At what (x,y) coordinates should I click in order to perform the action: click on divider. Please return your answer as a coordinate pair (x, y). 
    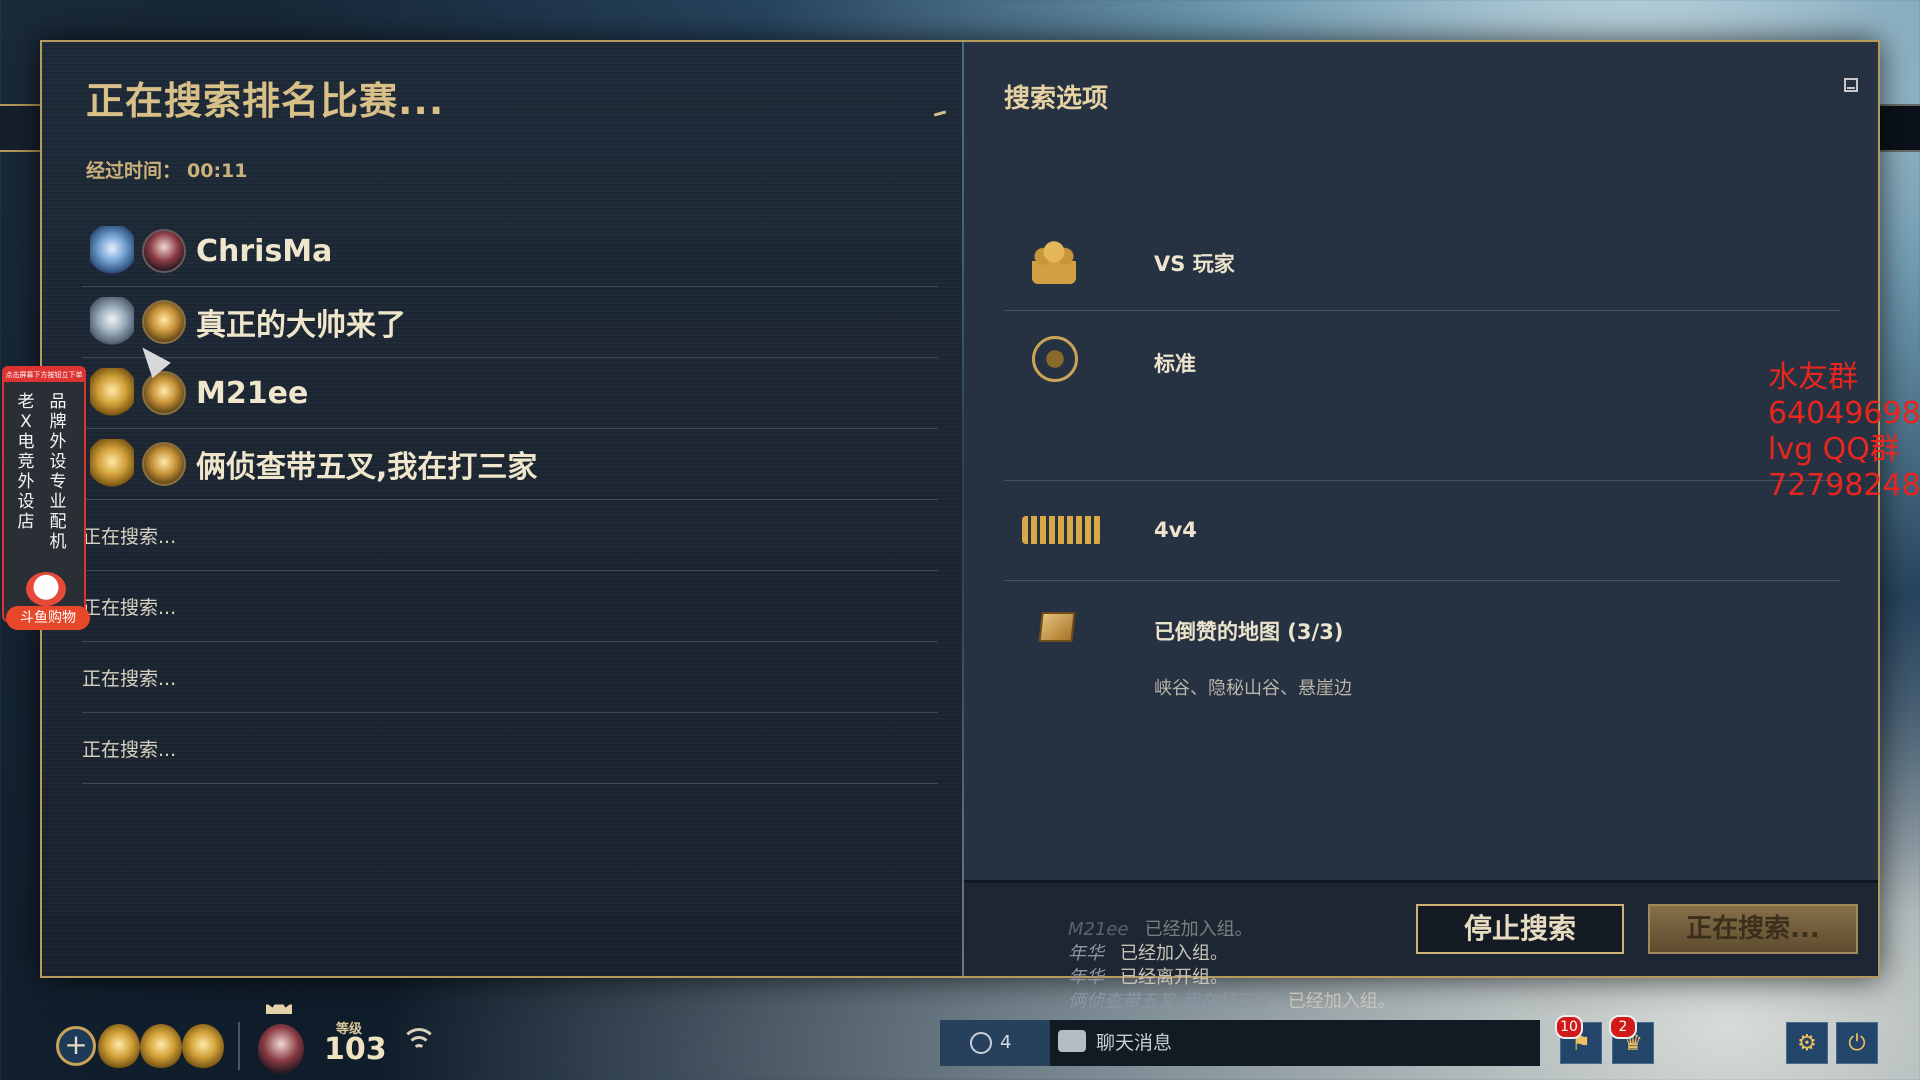
    Looking at the image, I should click on (239, 1046).